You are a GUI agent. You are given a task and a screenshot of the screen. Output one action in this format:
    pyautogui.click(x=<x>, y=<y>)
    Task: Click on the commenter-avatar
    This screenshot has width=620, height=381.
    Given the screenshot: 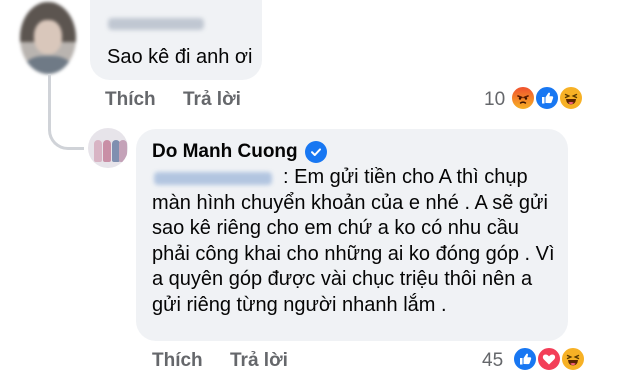 What is the action you would take?
    pyautogui.click(x=48, y=38)
    